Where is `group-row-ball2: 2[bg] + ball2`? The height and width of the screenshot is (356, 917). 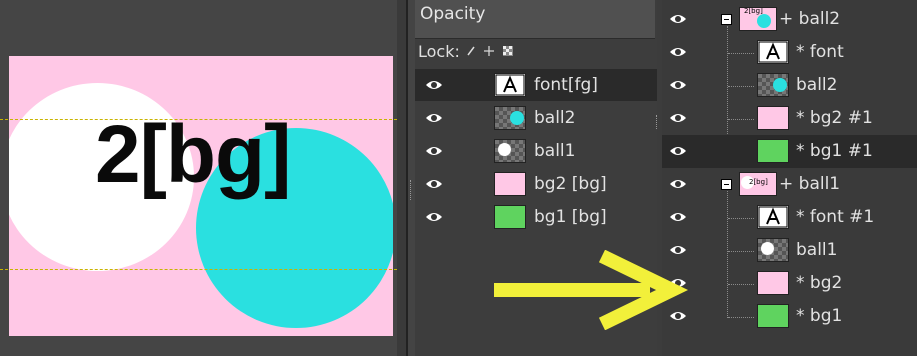
group-row-ball2: 2[bg] + ball2 is located at coordinates (789, 19).